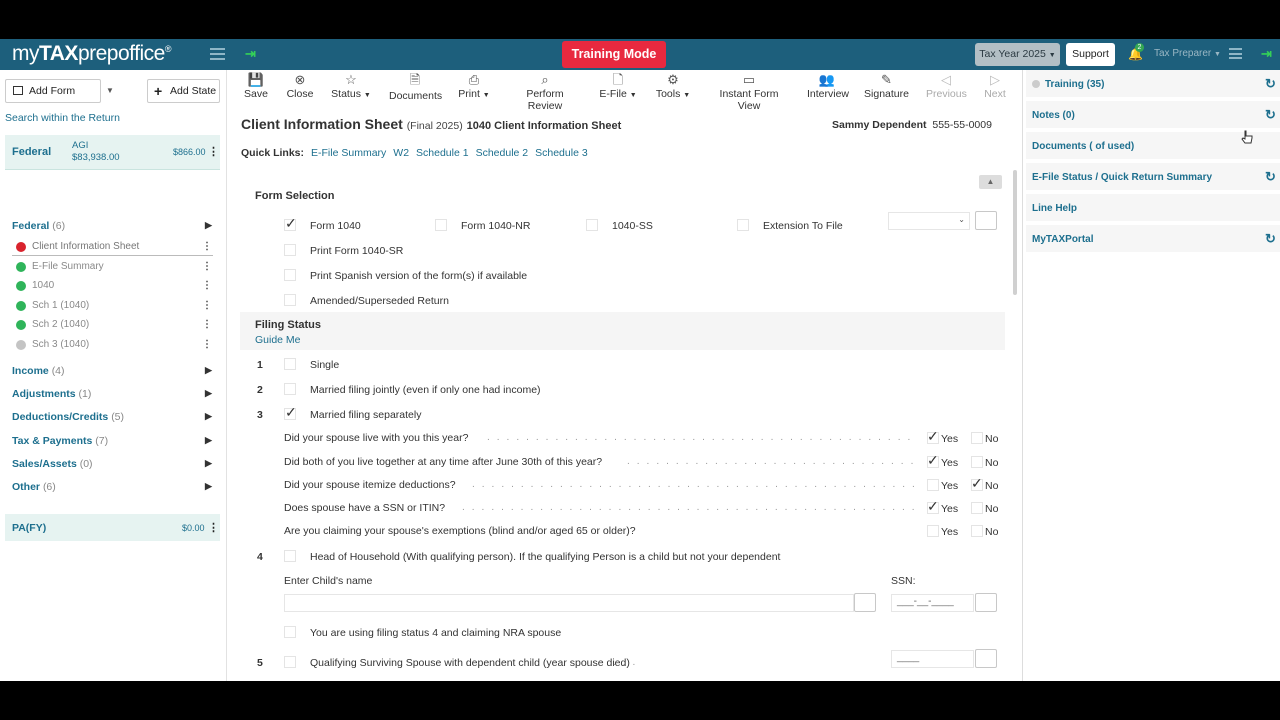  What do you see at coordinates (91, 54) in the screenshot?
I see `app-logo: myTAXprepoffice®` at bounding box center [91, 54].